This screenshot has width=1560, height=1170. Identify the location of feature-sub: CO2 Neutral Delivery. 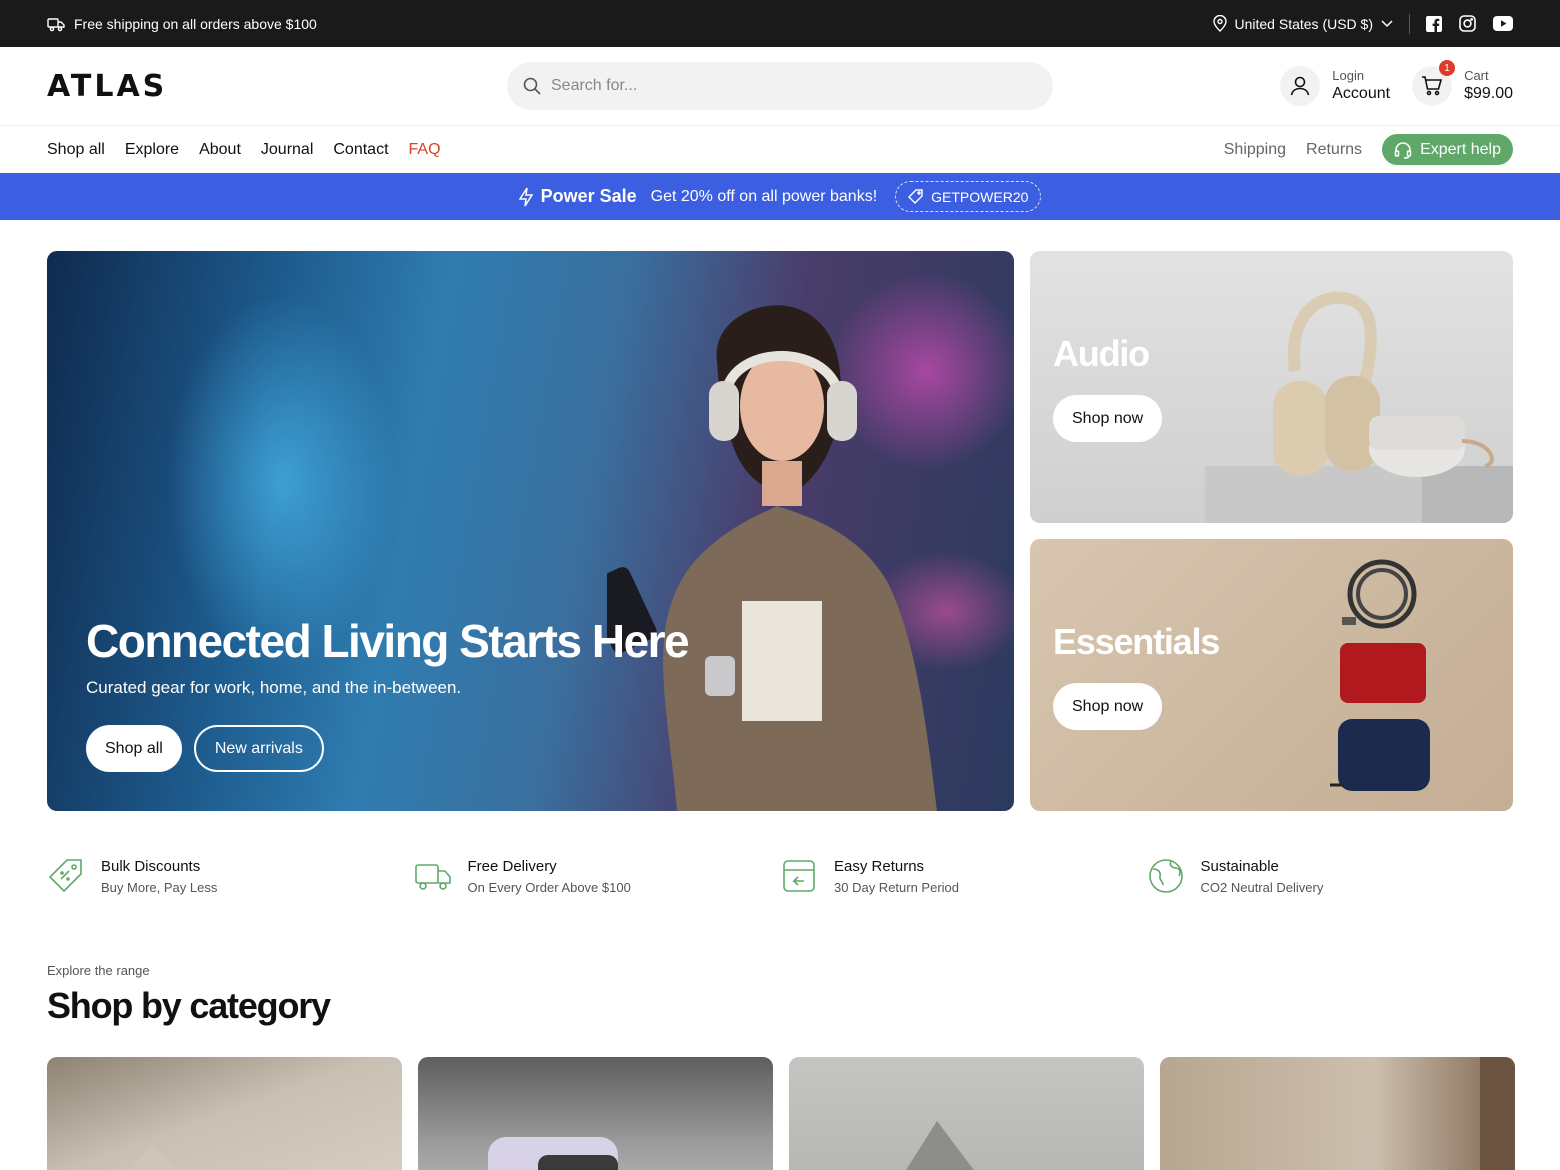
(1262, 887).